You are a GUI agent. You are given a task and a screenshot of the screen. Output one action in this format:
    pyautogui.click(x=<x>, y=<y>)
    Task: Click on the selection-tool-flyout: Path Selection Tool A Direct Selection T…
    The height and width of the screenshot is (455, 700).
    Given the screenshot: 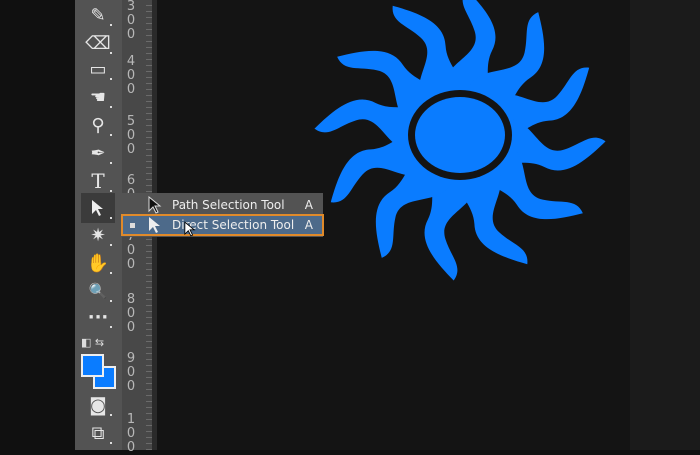 What is the action you would take?
    pyautogui.click(x=222, y=215)
    